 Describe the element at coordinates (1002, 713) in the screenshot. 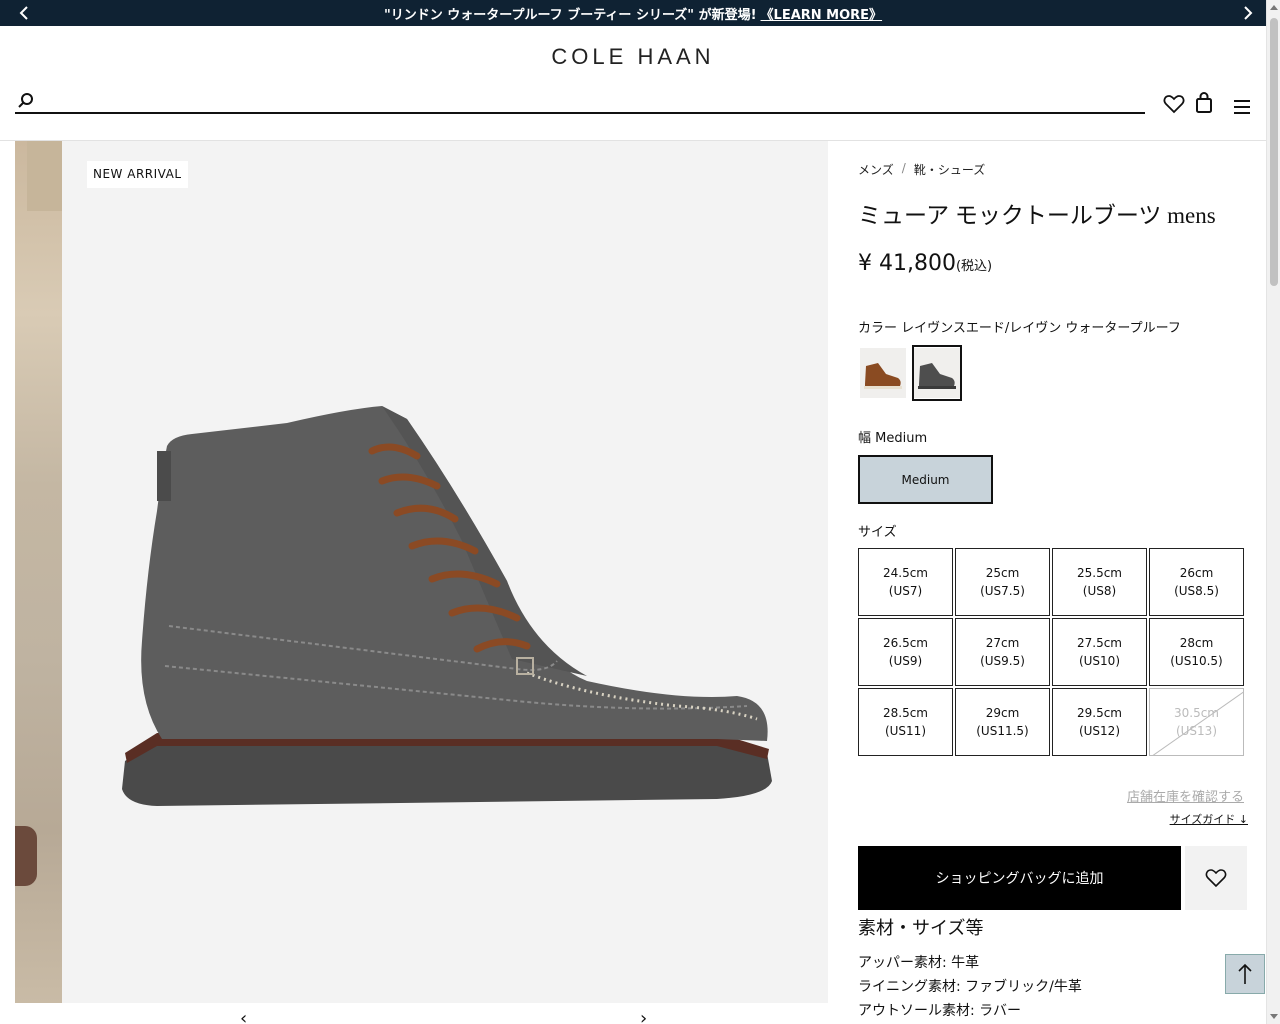

I see `size-cm: 29cm` at that location.